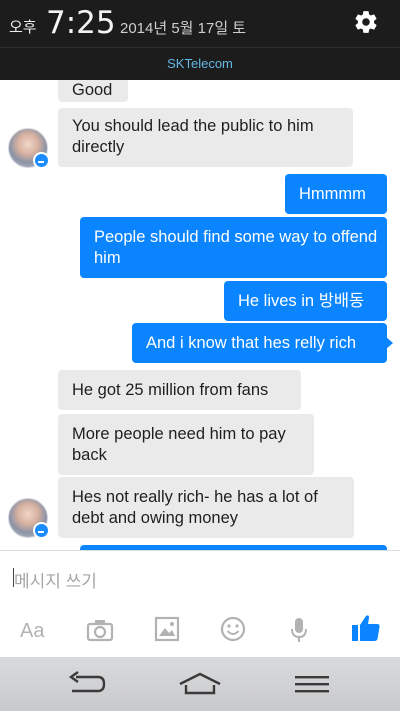 The image size is (400, 711). I want to click on message-bubble-outgoing: Hmmmm, so click(336, 194).